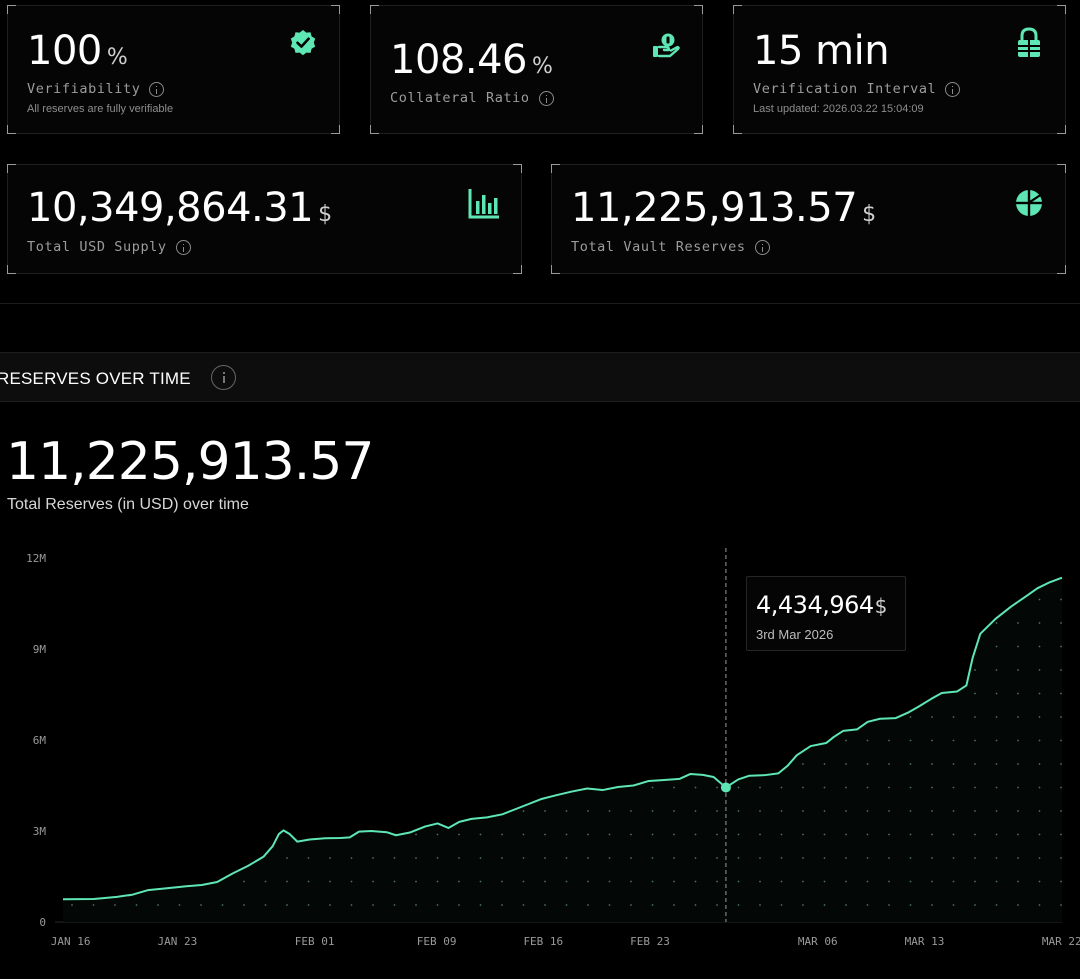 The image size is (1080, 979). I want to click on x-tick-label: JAN 16, so click(71, 941).